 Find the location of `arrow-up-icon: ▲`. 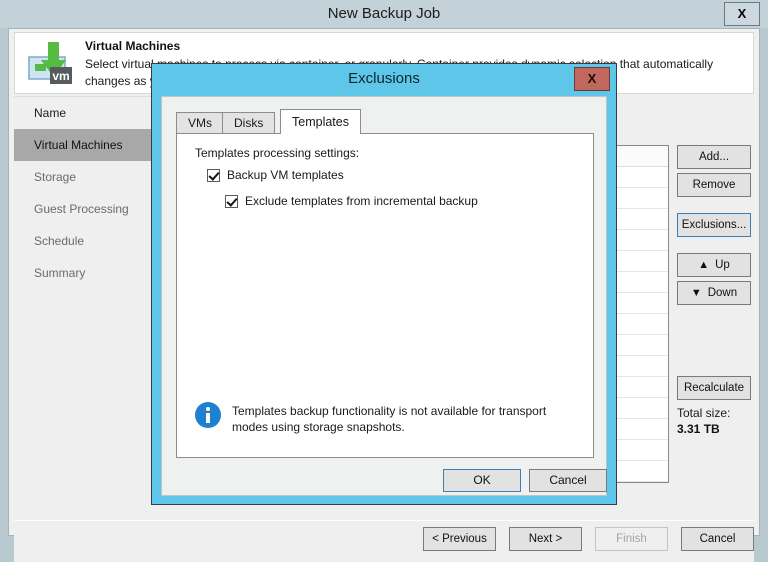

arrow-up-icon: ▲ is located at coordinates (704, 265).